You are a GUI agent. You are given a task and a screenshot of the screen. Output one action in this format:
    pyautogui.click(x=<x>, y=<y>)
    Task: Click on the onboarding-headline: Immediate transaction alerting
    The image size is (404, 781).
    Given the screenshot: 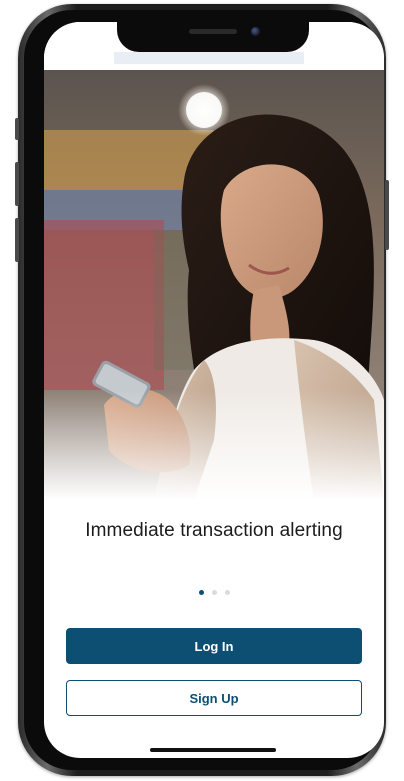 What is the action you would take?
    pyautogui.click(x=214, y=530)
    